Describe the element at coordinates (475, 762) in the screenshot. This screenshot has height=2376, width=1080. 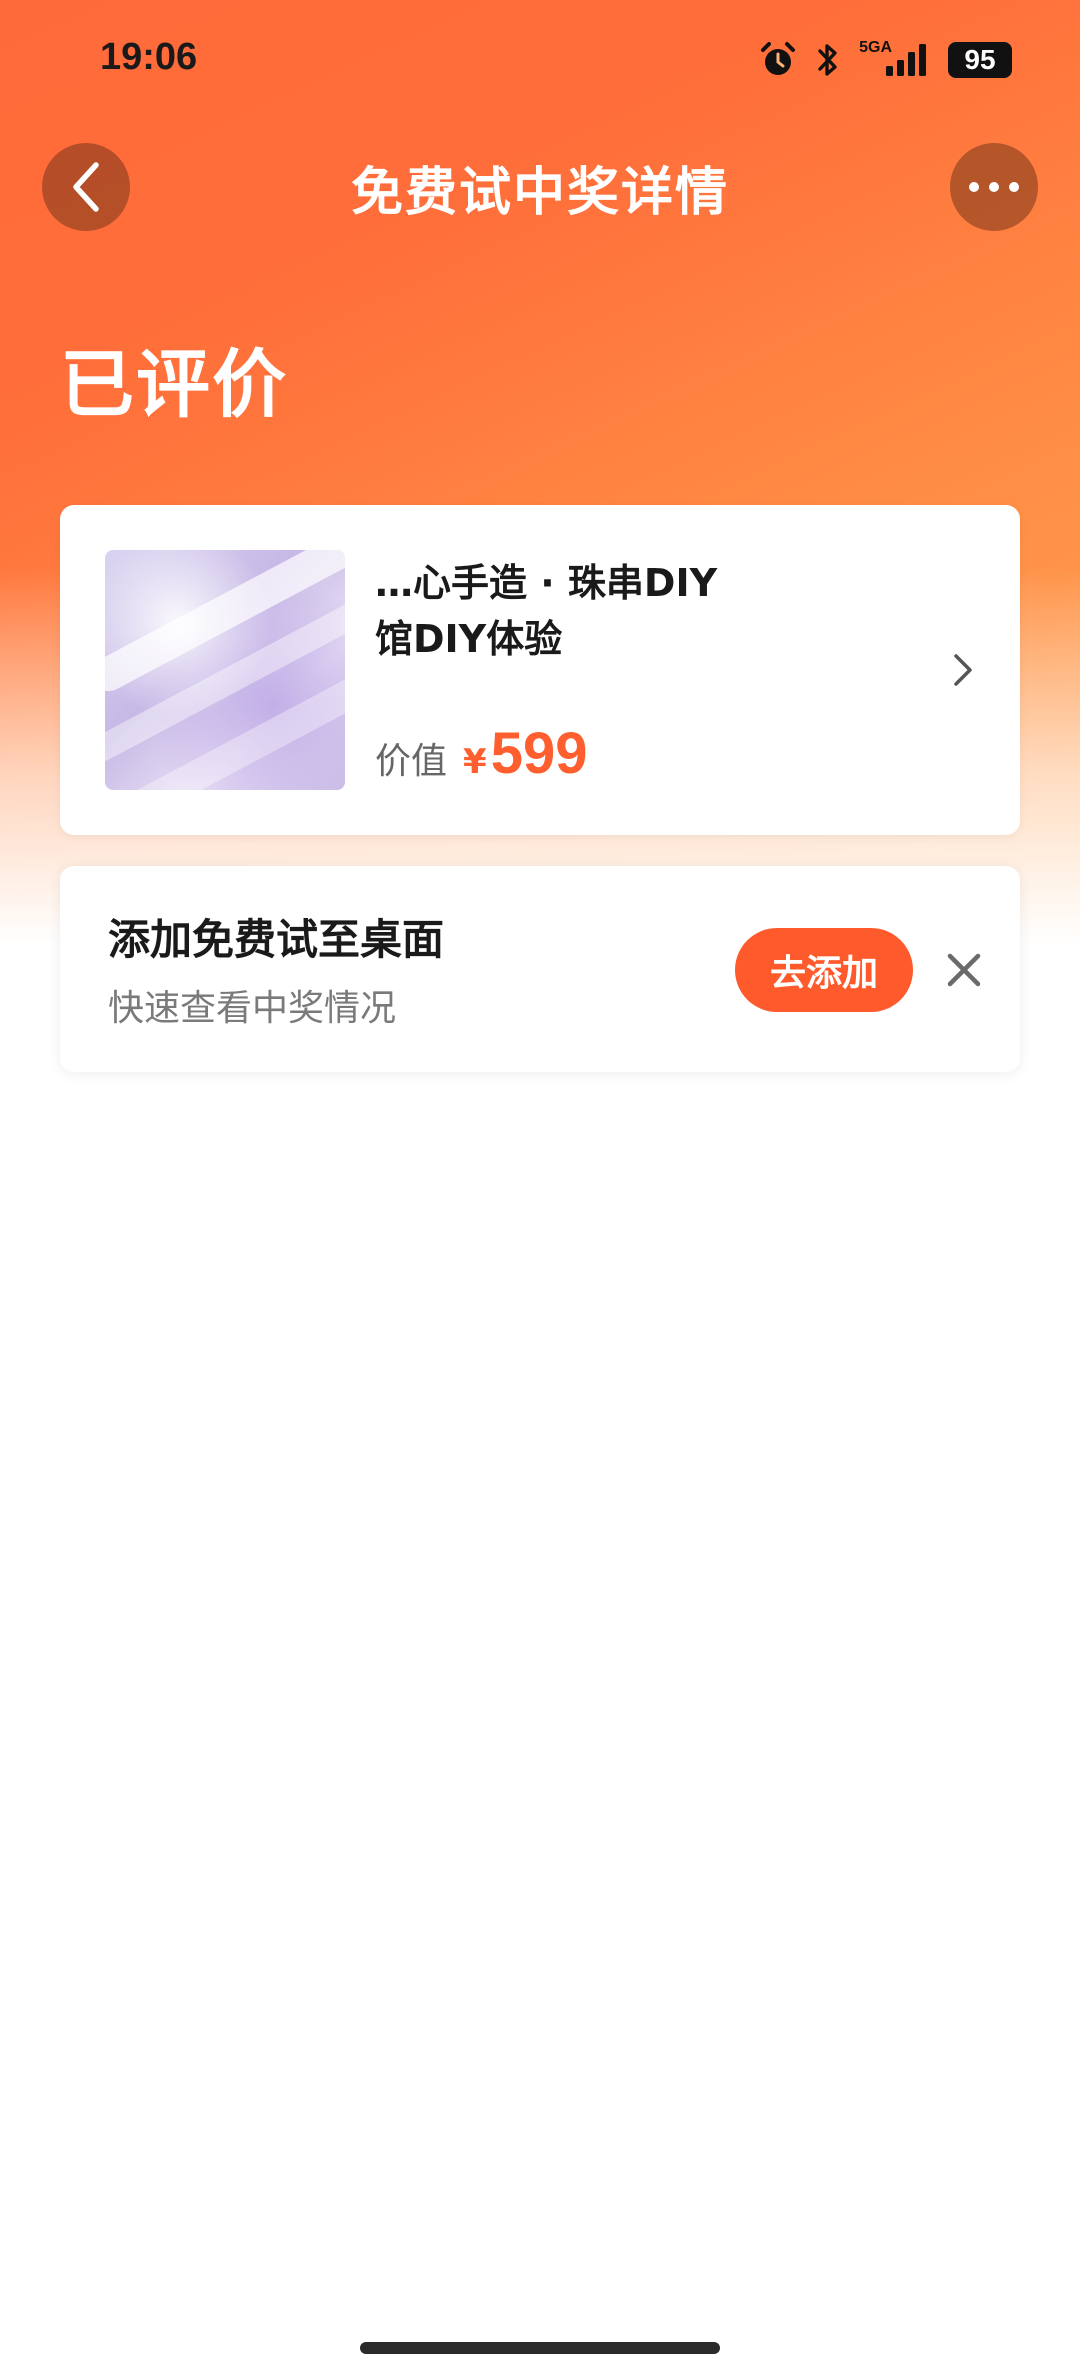
I see `price-currency: ¥` at that location.